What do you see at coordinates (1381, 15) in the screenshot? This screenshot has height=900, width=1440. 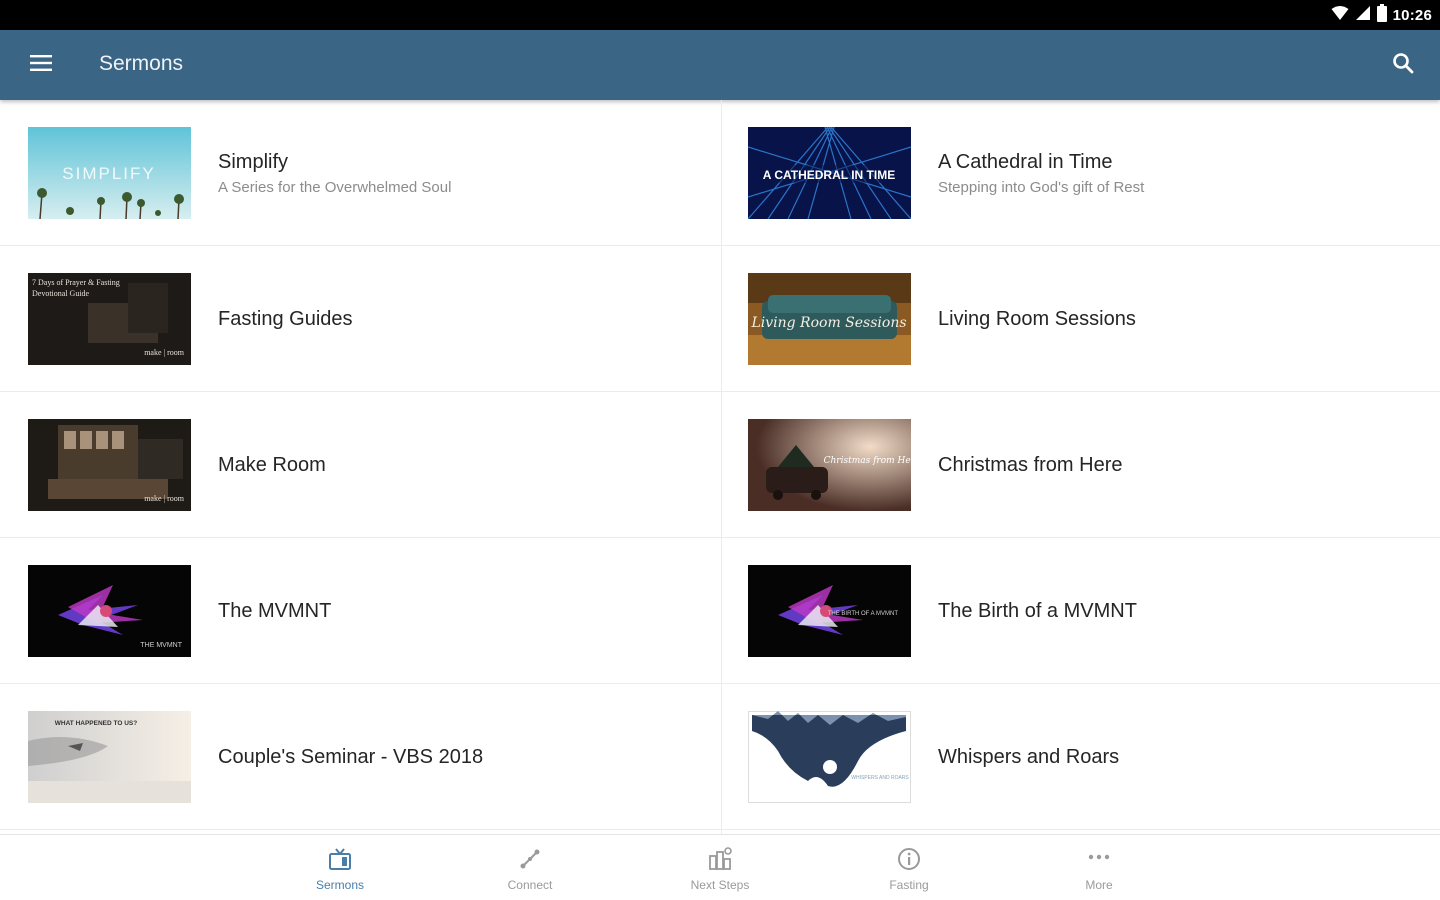 I see `battery-icon` at bounding box center [1381, 15].